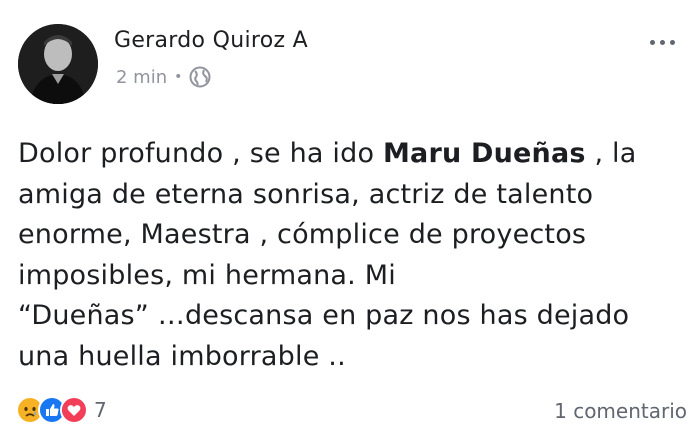  Describe the element at coordinates (611, 153) in the screenshot. I see `text-segment: , la` at that location.